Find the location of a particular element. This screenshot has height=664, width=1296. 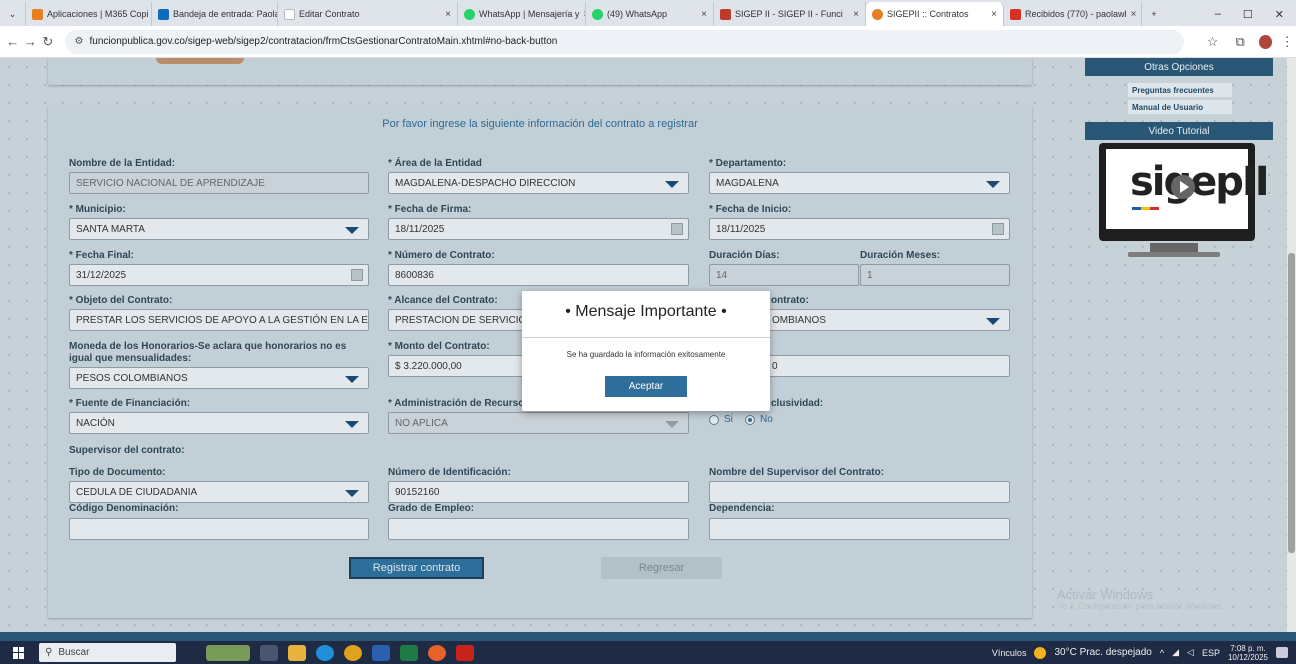

menu-icon: ⋮ is located at coordinates (1287, 42).